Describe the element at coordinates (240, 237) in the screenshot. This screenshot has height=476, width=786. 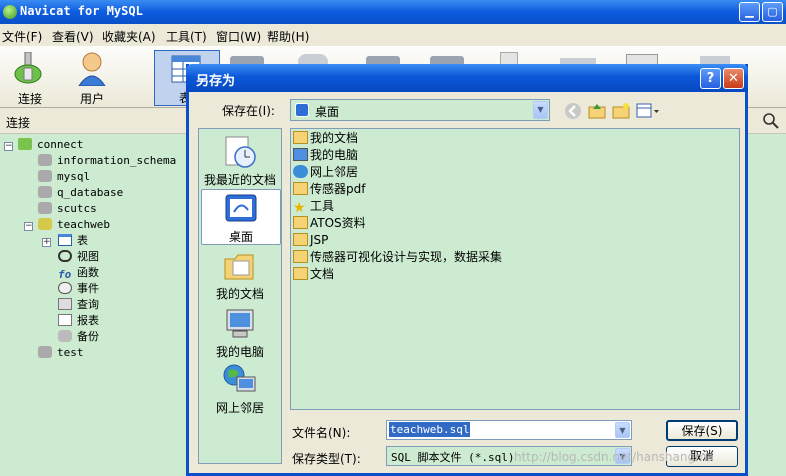
I see `place-label: 桌面` at that location.